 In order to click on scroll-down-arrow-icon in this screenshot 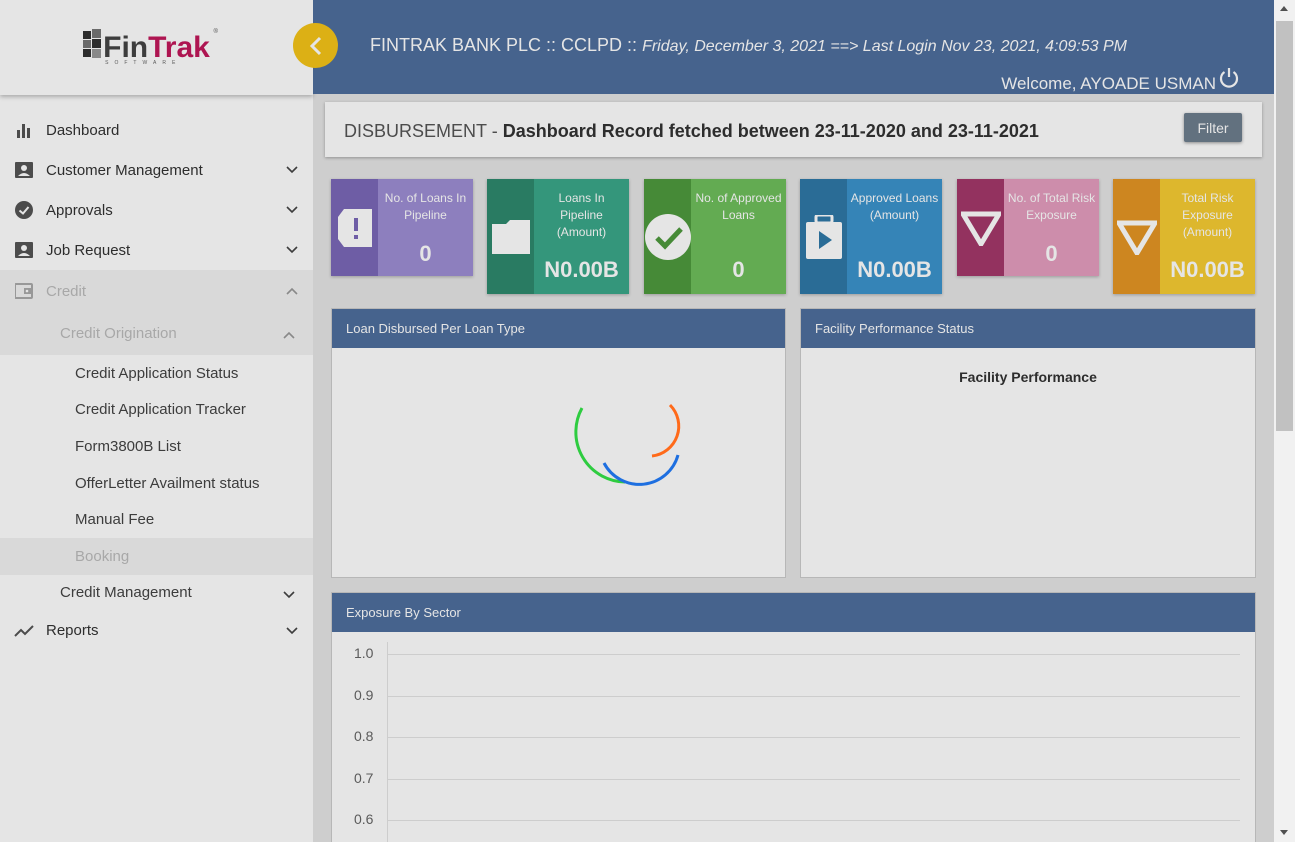, I will do `click(1284, 832)`.